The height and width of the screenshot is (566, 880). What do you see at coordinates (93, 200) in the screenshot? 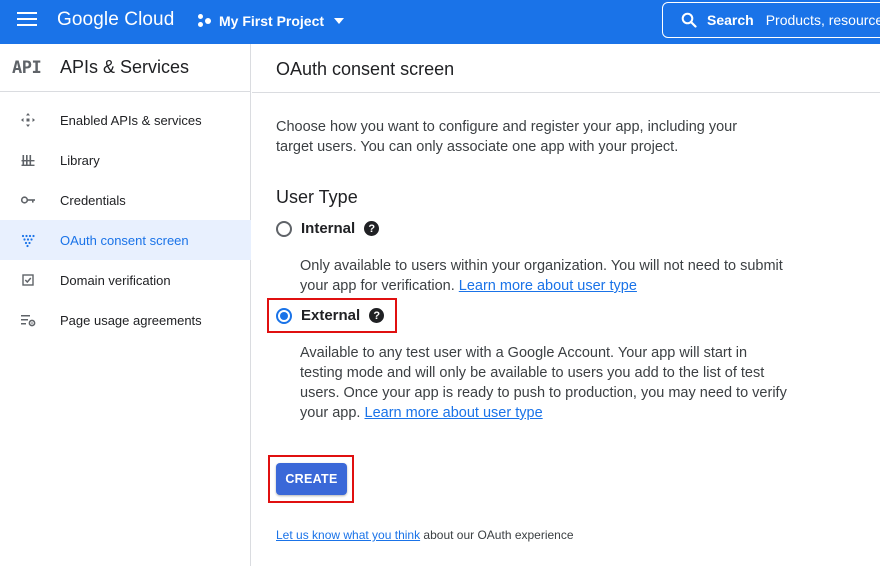
I see `sidebar-item-label: Credentials` at bounding box center [93, 200].